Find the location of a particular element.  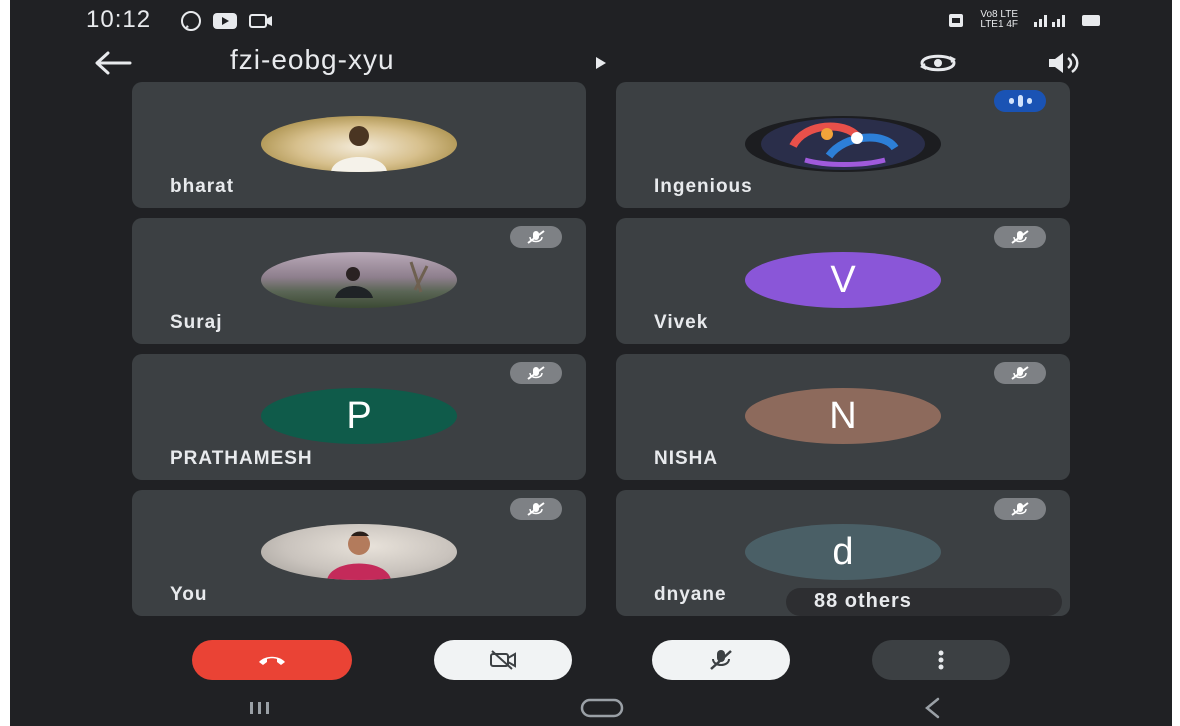

avatar-initial: V is located at coordinates (843, 280).